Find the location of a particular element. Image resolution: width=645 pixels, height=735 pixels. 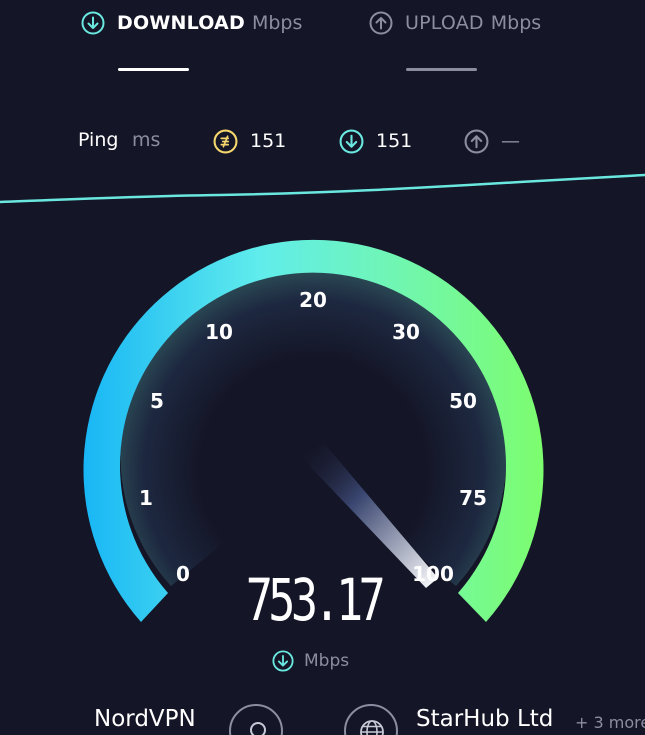

tab-download-indicator is located at coordinates (153, 69).